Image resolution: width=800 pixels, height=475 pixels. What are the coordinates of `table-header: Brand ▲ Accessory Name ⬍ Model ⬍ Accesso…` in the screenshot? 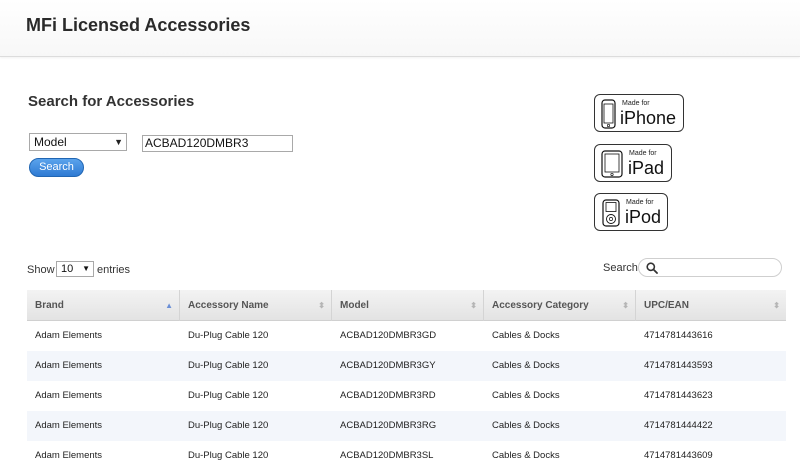 It's located at (406, 305).